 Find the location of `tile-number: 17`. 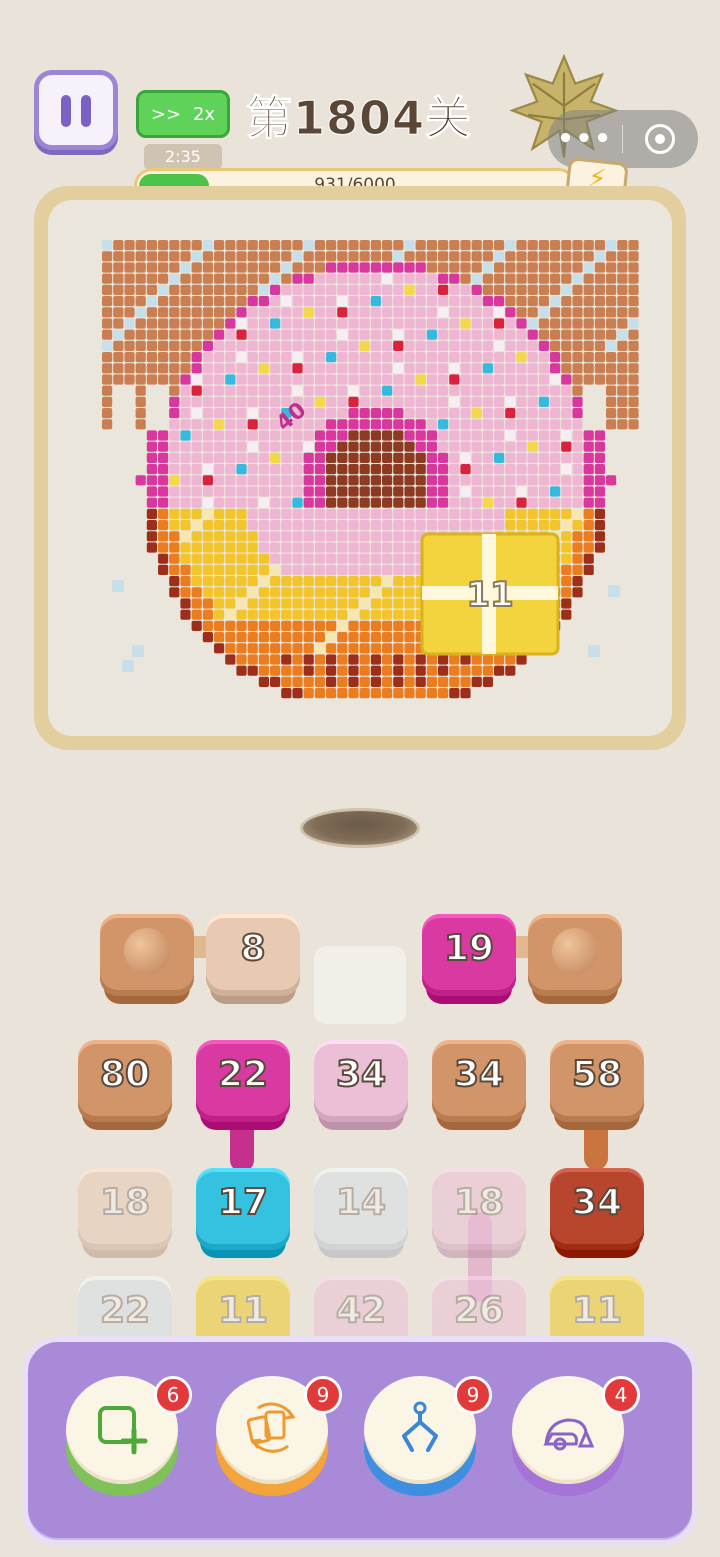

tile-number: 17 is located at coordinates (243, 1202).